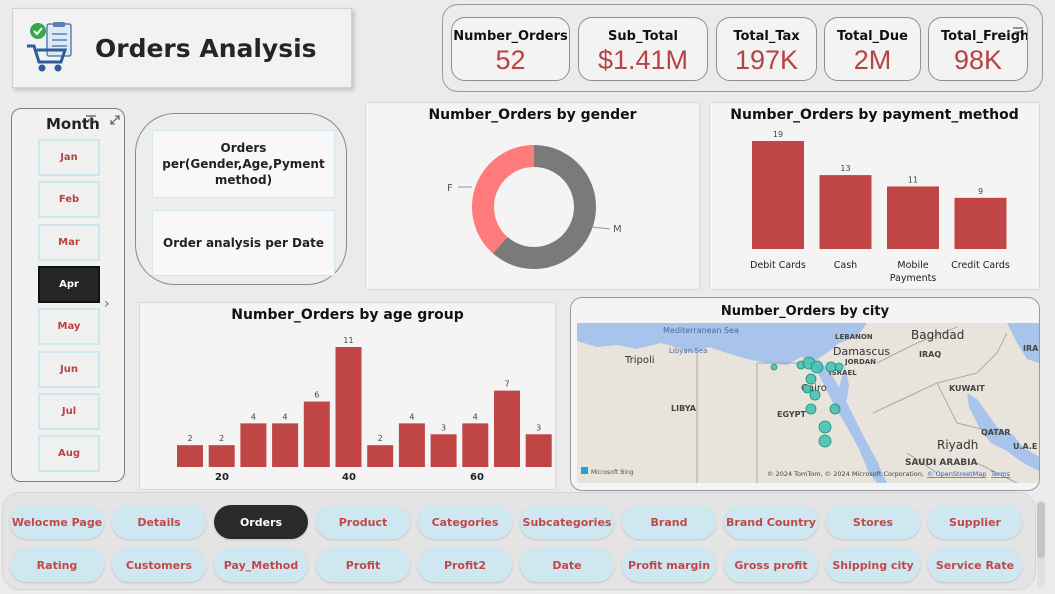  I want to click on gender-chart-panel: Number_Orders by gender F M, so click(532, 196).